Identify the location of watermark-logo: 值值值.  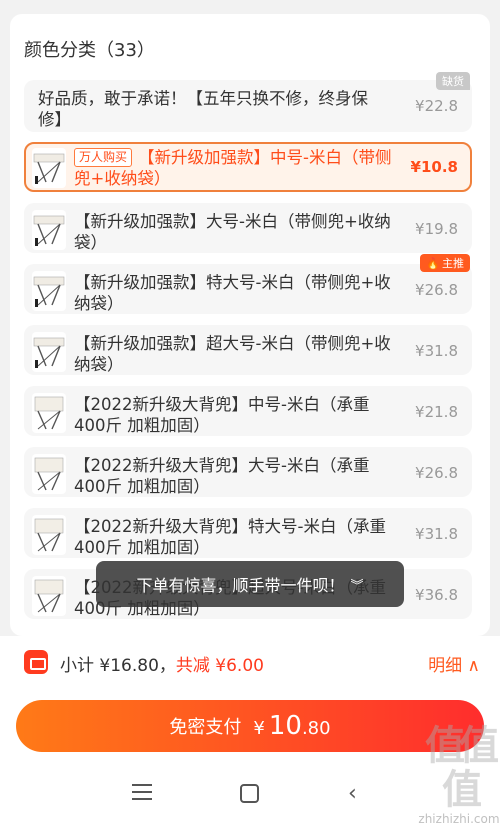
(462, 768).